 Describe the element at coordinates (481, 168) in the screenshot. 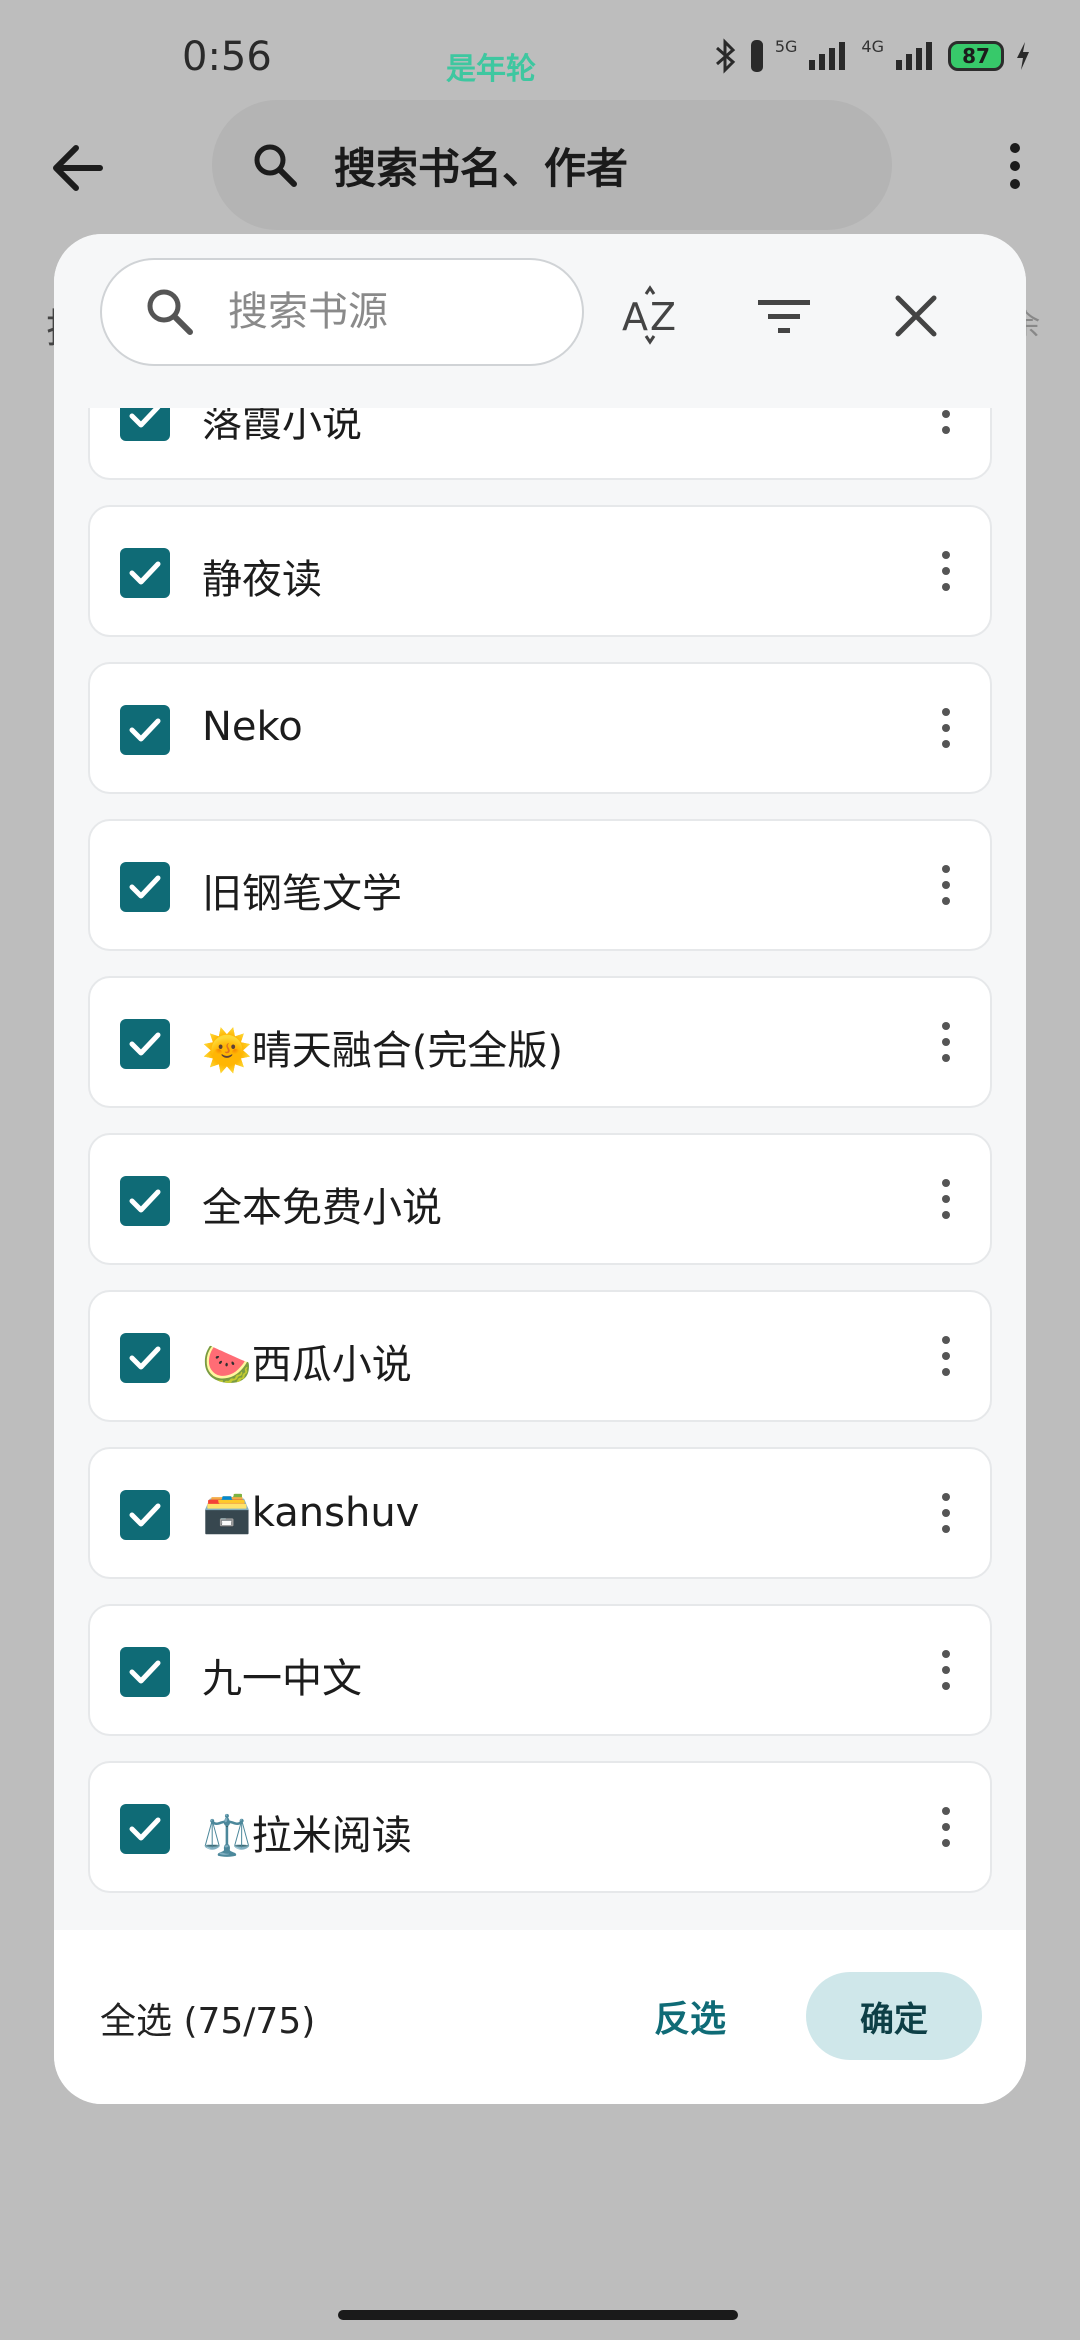

I see `book-search-placeholder: 搜索书名、作者` at that location.